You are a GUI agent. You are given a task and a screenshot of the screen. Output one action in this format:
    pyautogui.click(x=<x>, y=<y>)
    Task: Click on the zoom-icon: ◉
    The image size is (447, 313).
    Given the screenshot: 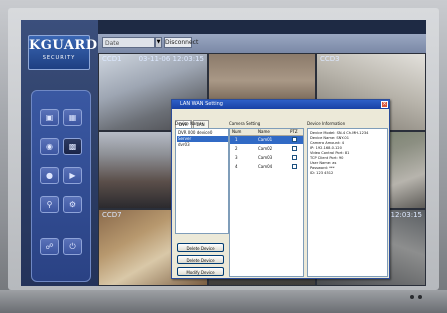 What is the action you would take?
    pyautogui.click(x=49, y=146)
    